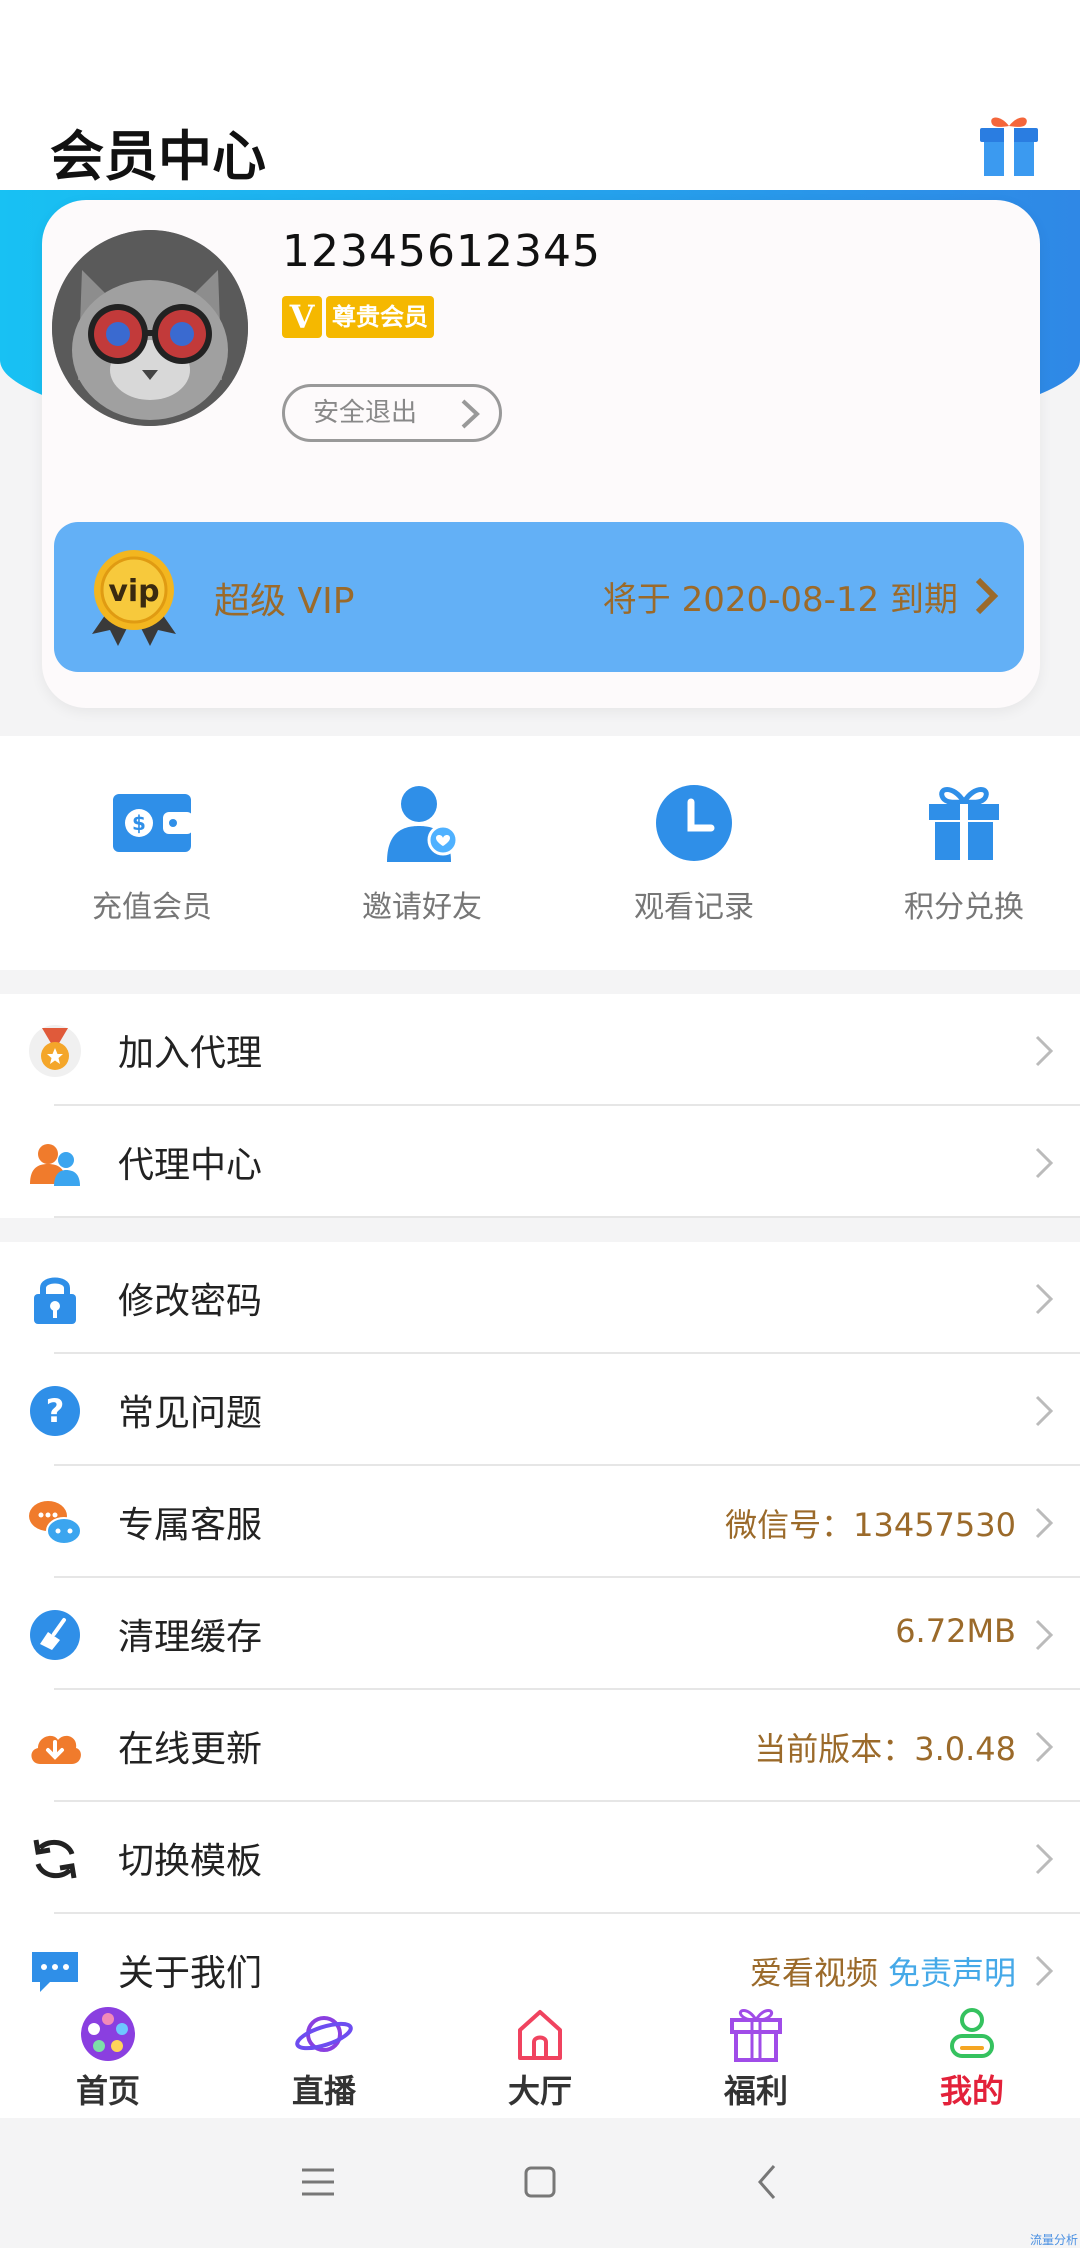 This screenshot has width=1080, height=2248. I want to click on menu-item-label: 代理中心, so click(190, 1165).